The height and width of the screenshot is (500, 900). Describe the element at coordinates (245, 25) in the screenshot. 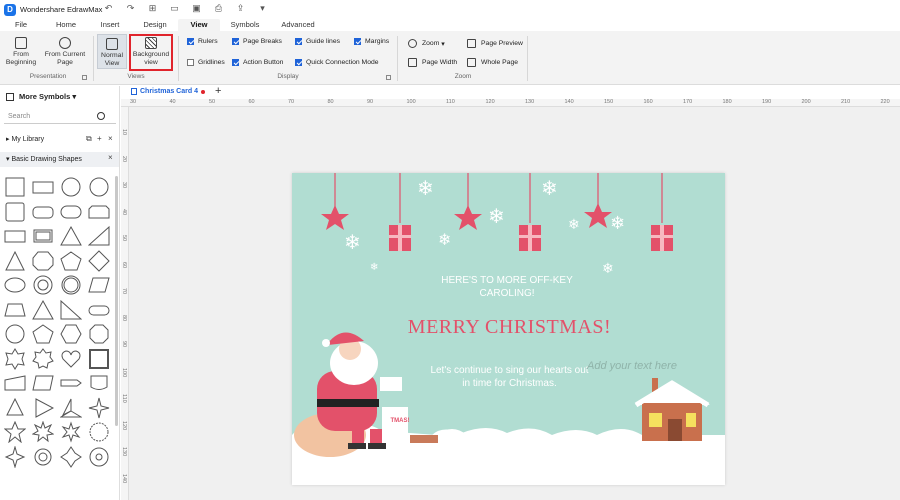

I see `tab-symbols: Symbols` at that location.